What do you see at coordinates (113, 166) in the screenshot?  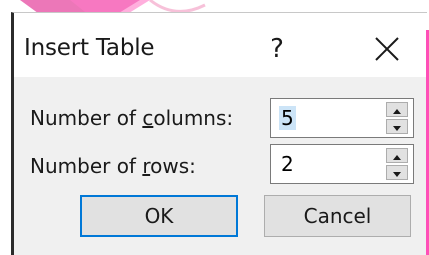 I see `rows-label: Number of rows:` at bounding box center [113, 166].